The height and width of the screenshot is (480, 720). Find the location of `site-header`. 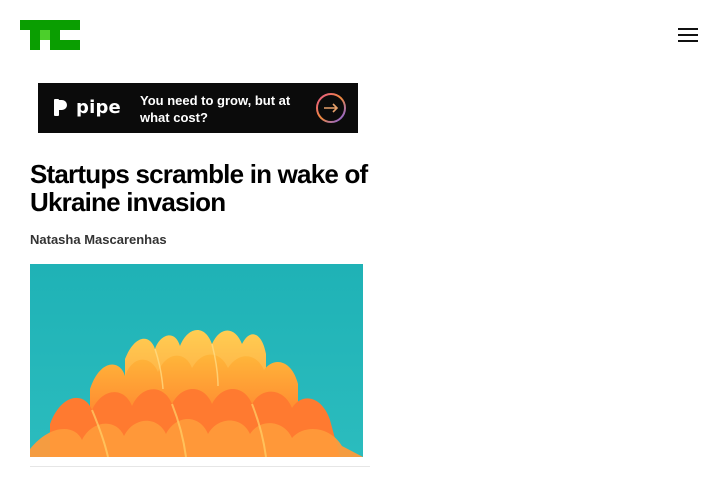

site-header is located at coordinates (360, 35).